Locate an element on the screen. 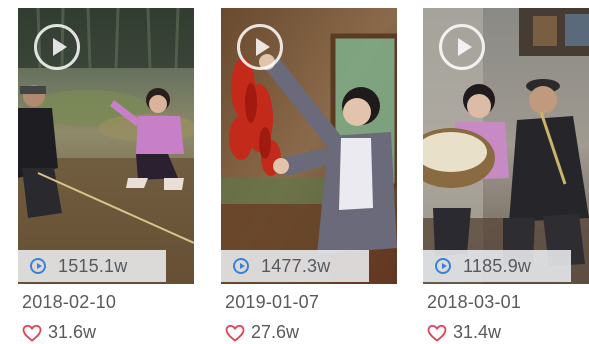 The width and height of the screenshot is (589, 344). views-count: 1185.9w is located at coordinates (497, 265).